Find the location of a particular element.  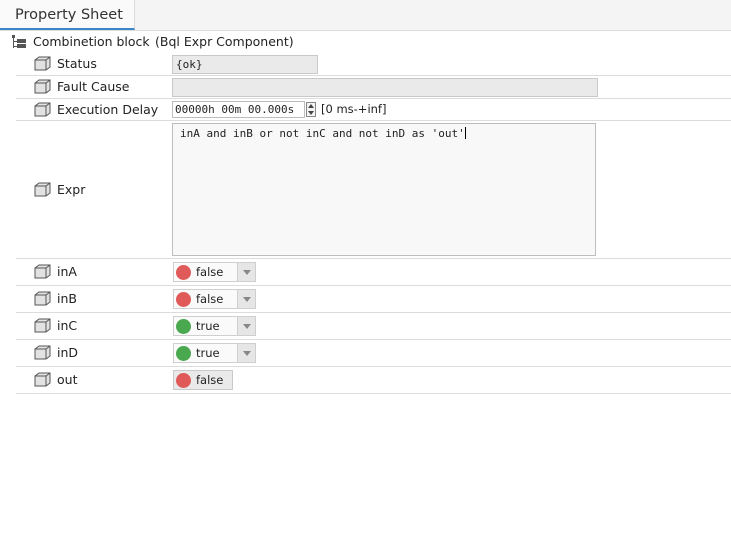

out-value-field: false is located at coordinates (203, 380).